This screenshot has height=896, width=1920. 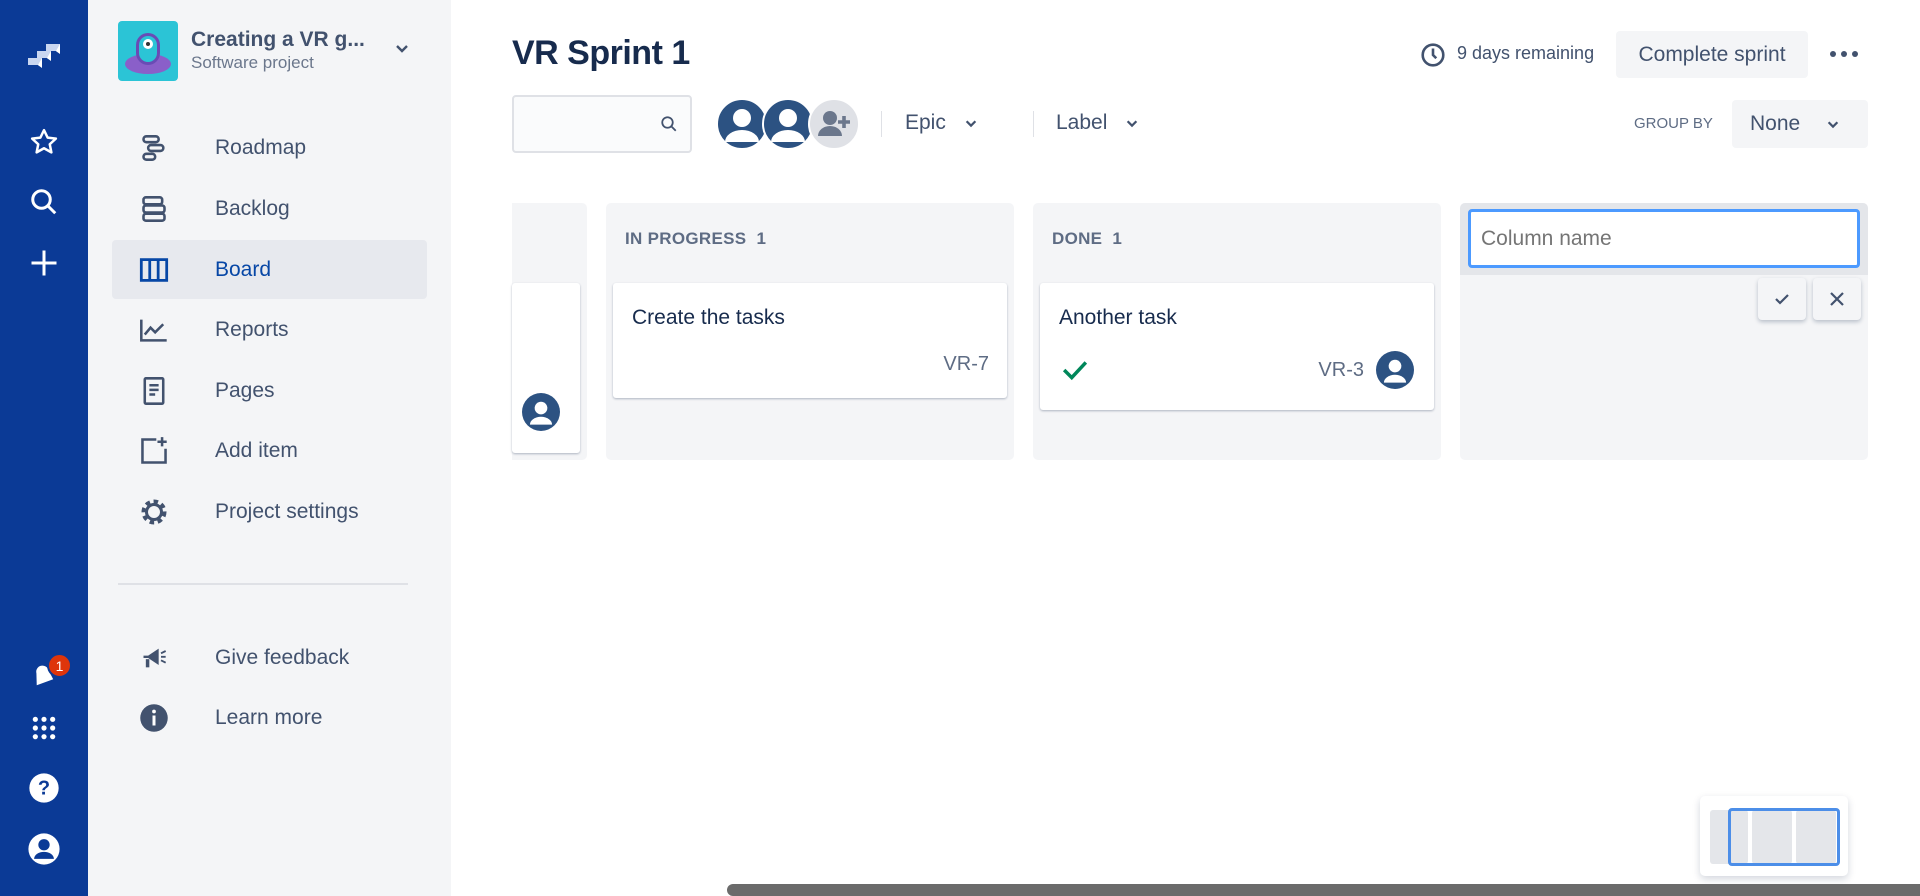 I want to click on board-column-in-progress: IN PROGRESS 1 Create the tasks VR-7, so click(x=810, y=331).